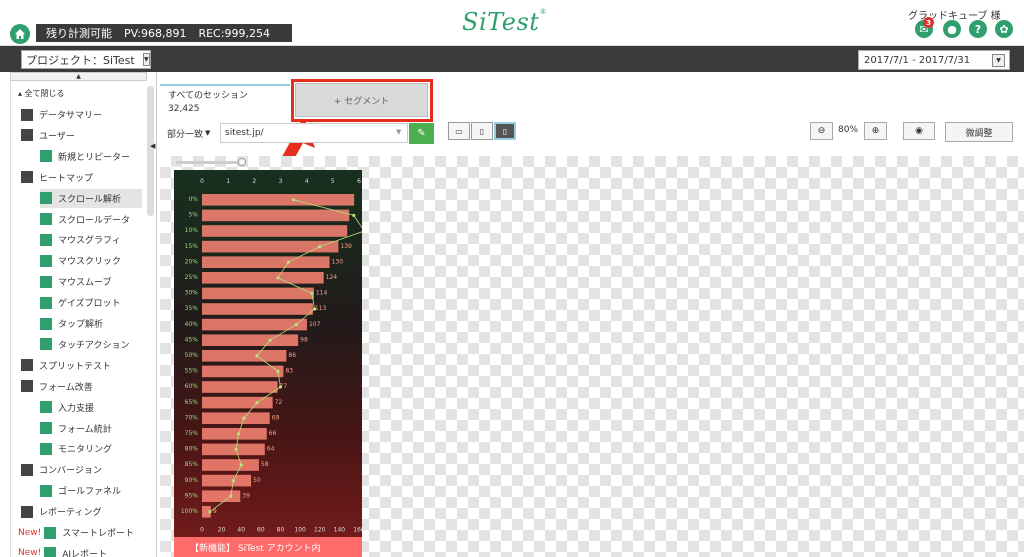  Describe the element at coordinates (193, 199) in the screenshot. I see `category-label: 0%` at that location.